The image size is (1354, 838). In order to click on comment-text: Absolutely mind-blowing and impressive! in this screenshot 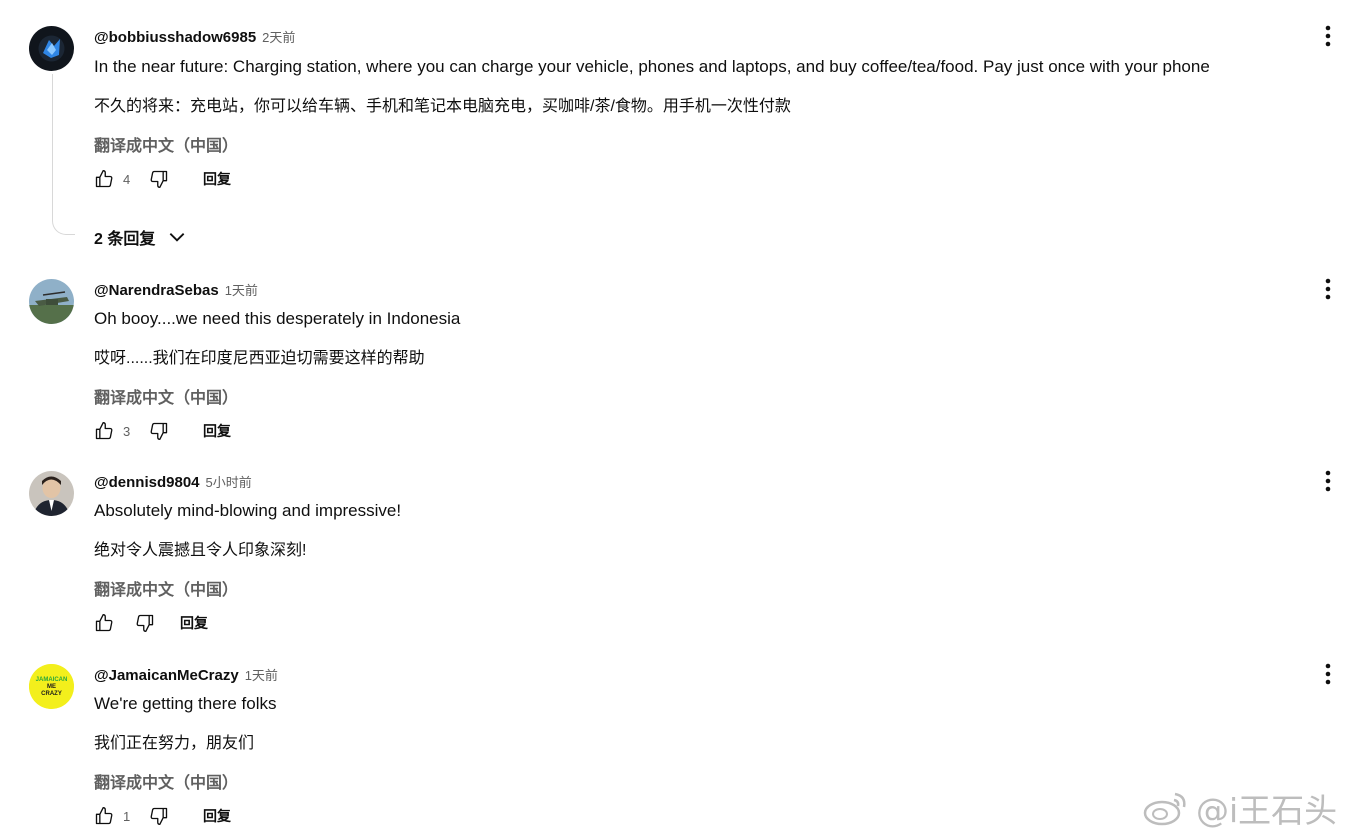, I will do `click(248, 510)`.